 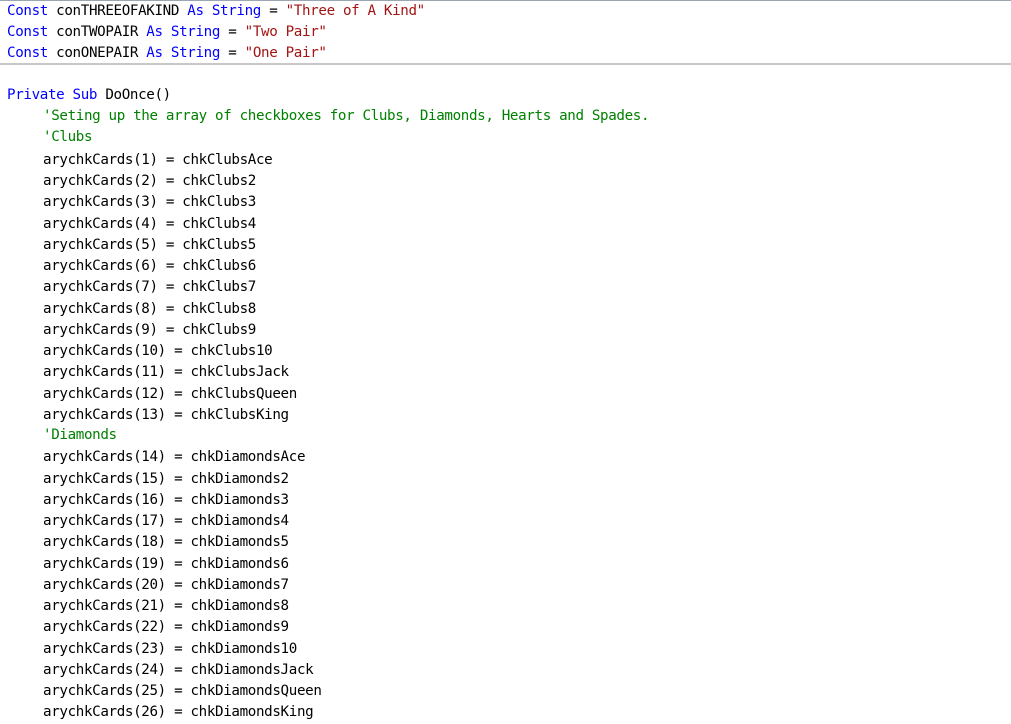 What do you see at coordinates (355, 11) in the screenshot?
I see `string-literal: "Three of A Kind"` at bounding box center [355, 11].